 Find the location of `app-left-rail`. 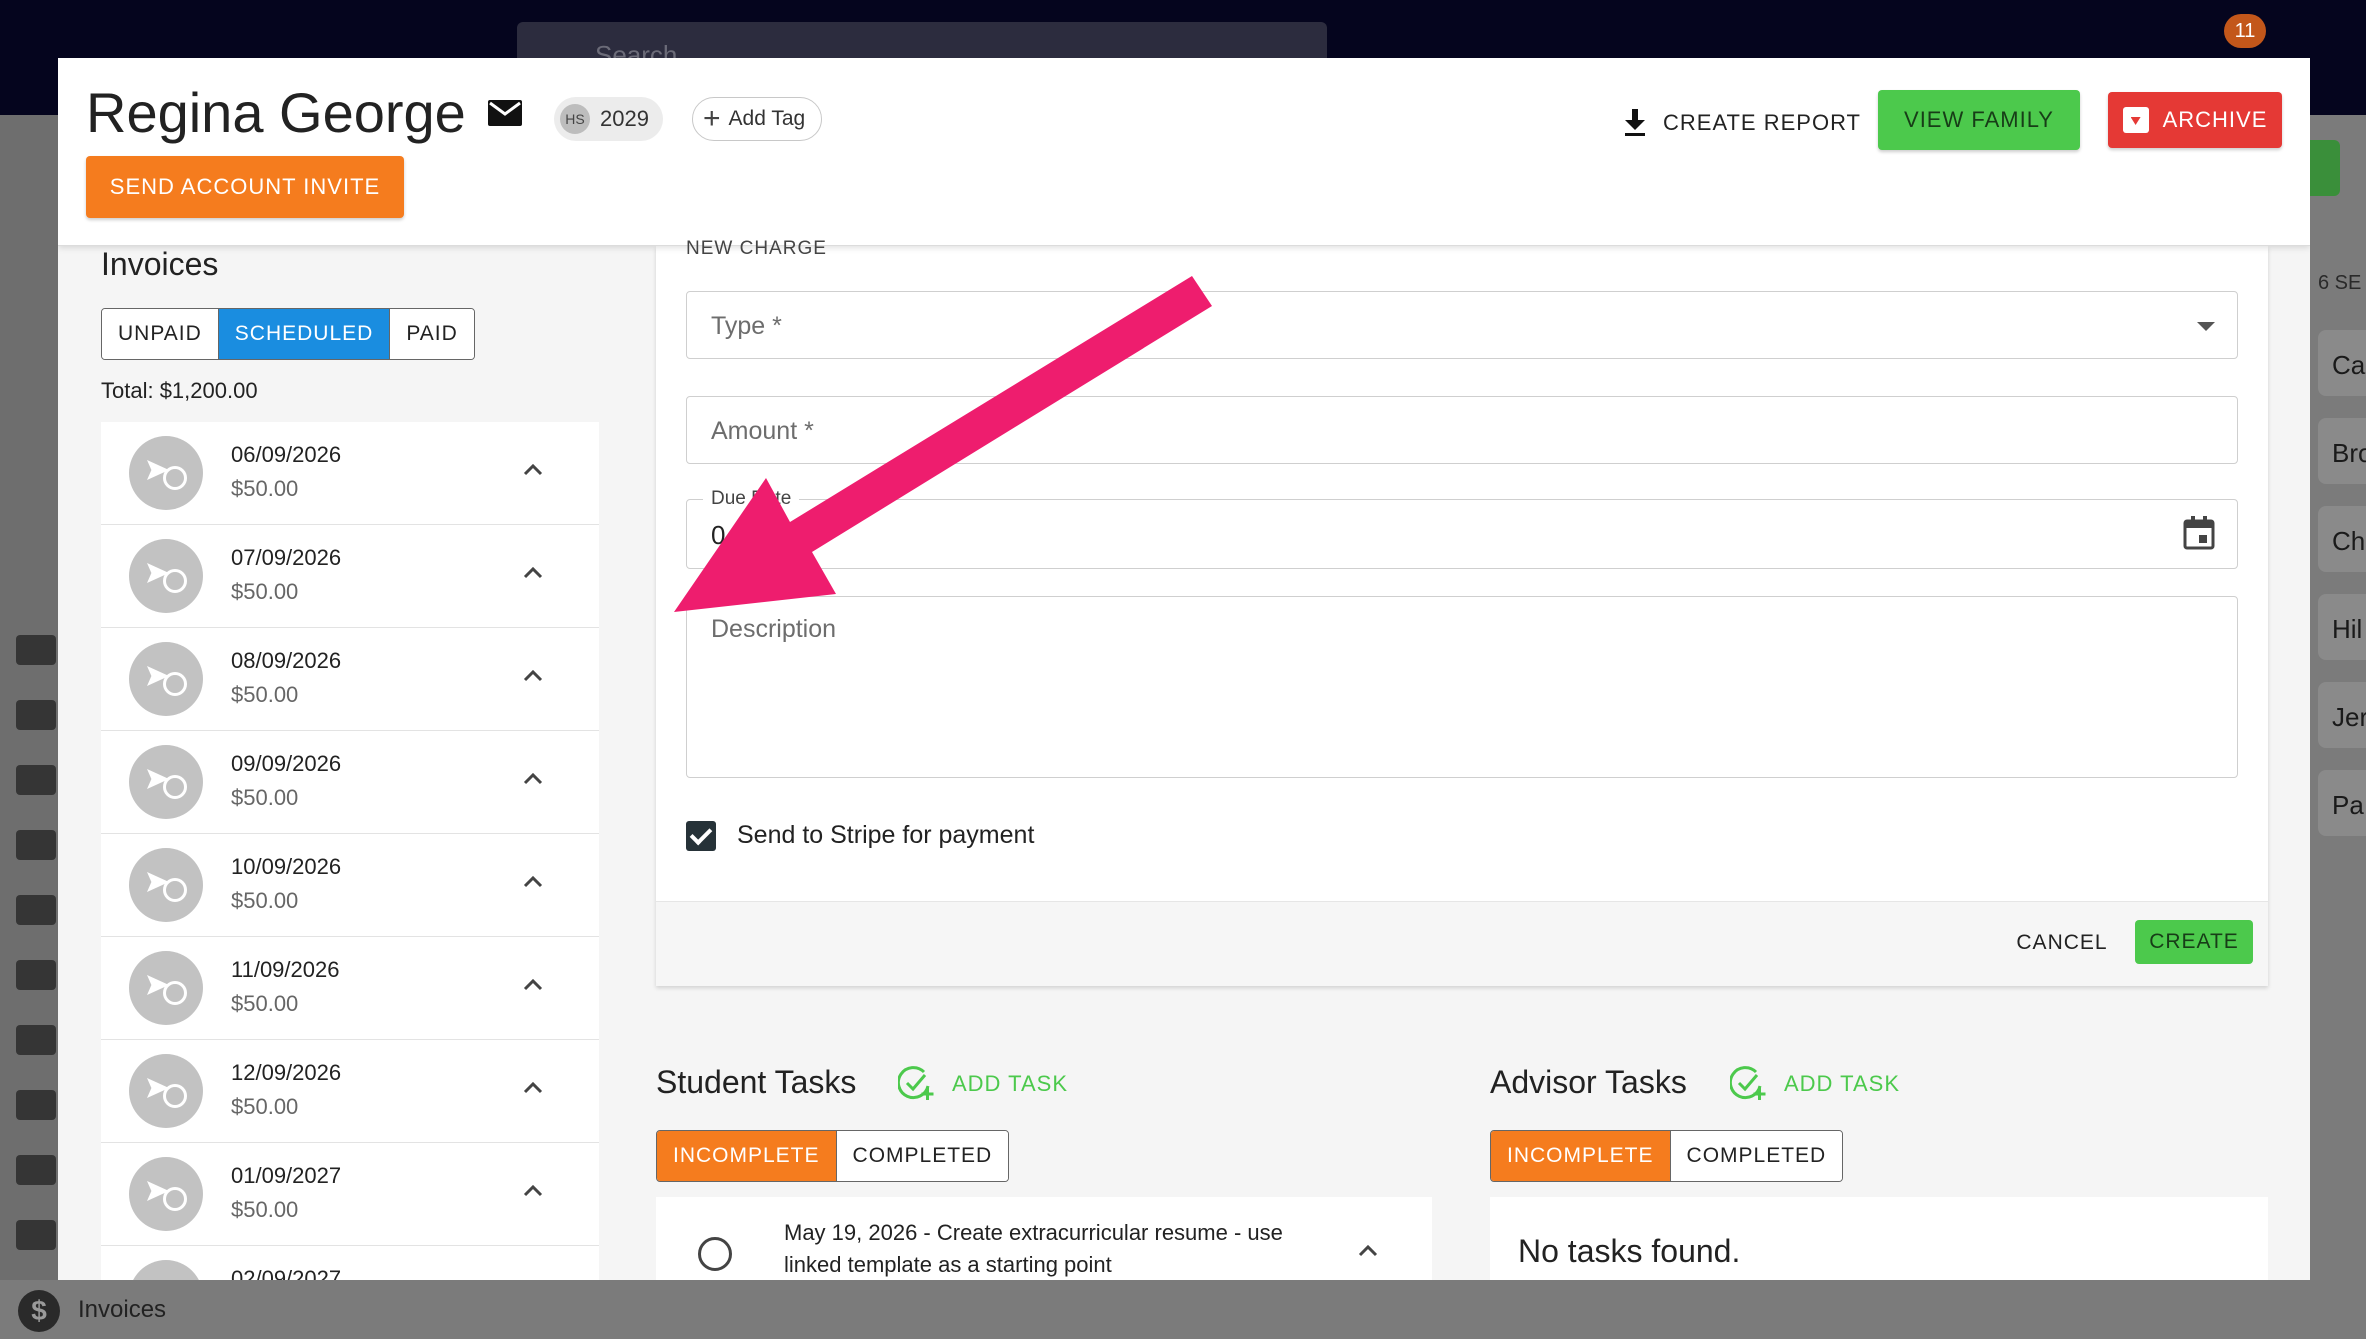

app-left-rail is located at coordinates (29, 727).